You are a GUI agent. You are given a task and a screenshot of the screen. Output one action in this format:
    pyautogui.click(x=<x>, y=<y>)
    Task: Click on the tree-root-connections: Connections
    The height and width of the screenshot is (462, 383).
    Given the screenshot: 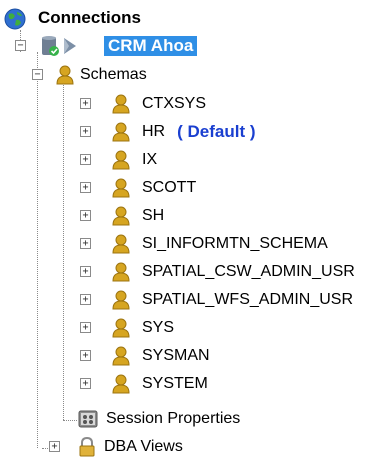 What is the action you would take?
    pyautogui.click(x=72, y=18)
    